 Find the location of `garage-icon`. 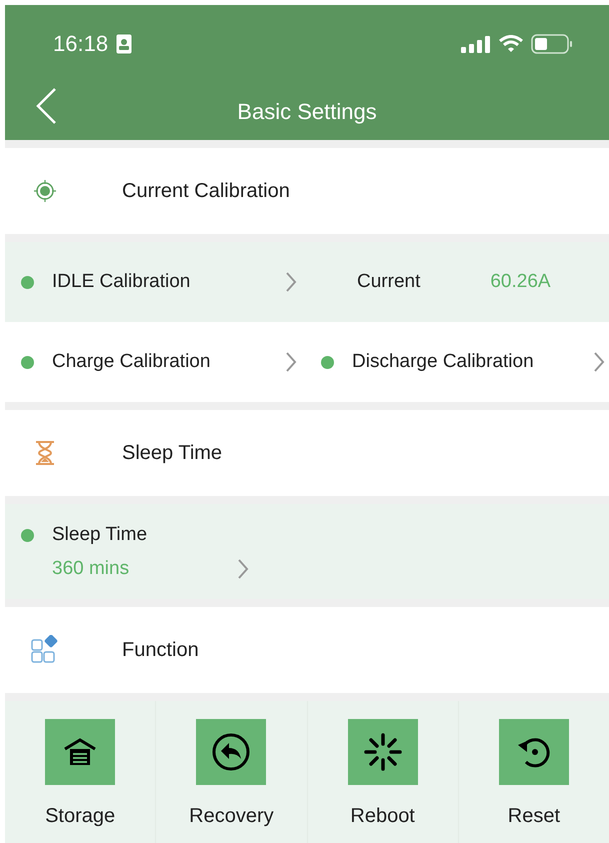

garage-icon is located at coordinates (80, 752).